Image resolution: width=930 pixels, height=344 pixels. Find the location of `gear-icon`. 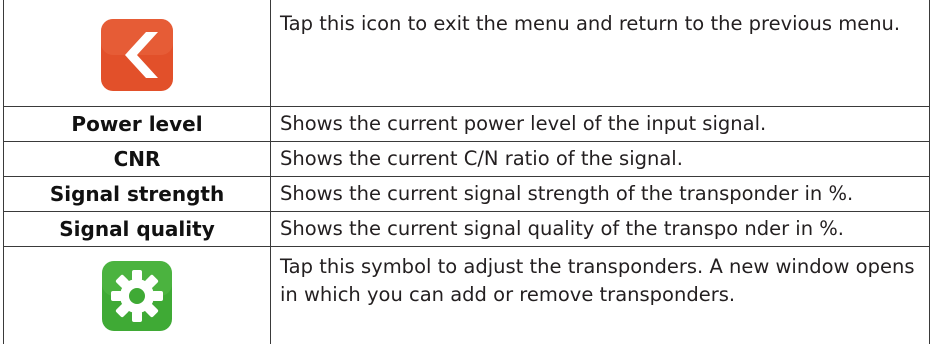

gear-icon is located at coordinates (137, 296).